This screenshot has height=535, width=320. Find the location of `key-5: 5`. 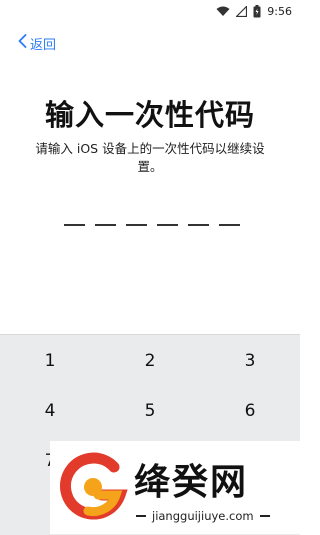

key-5: 5 is located at coordinates (150, 411).